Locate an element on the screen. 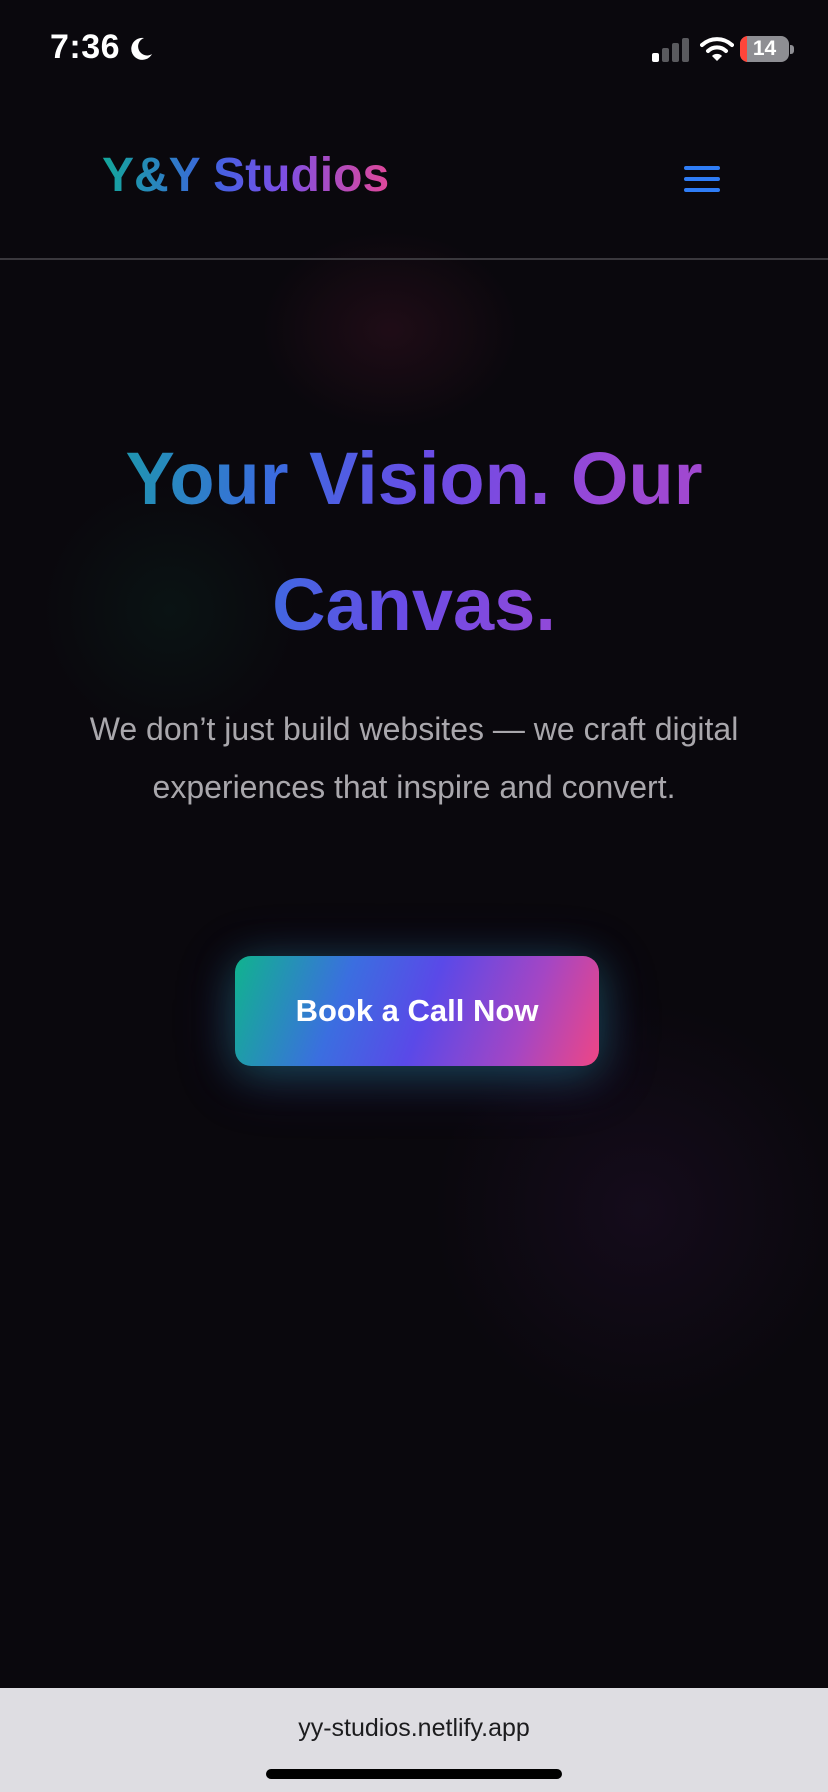 The image size is (828, 1792). browser-address-bar: yy-studios.netlify.app is located at coordinates (414, 1740).